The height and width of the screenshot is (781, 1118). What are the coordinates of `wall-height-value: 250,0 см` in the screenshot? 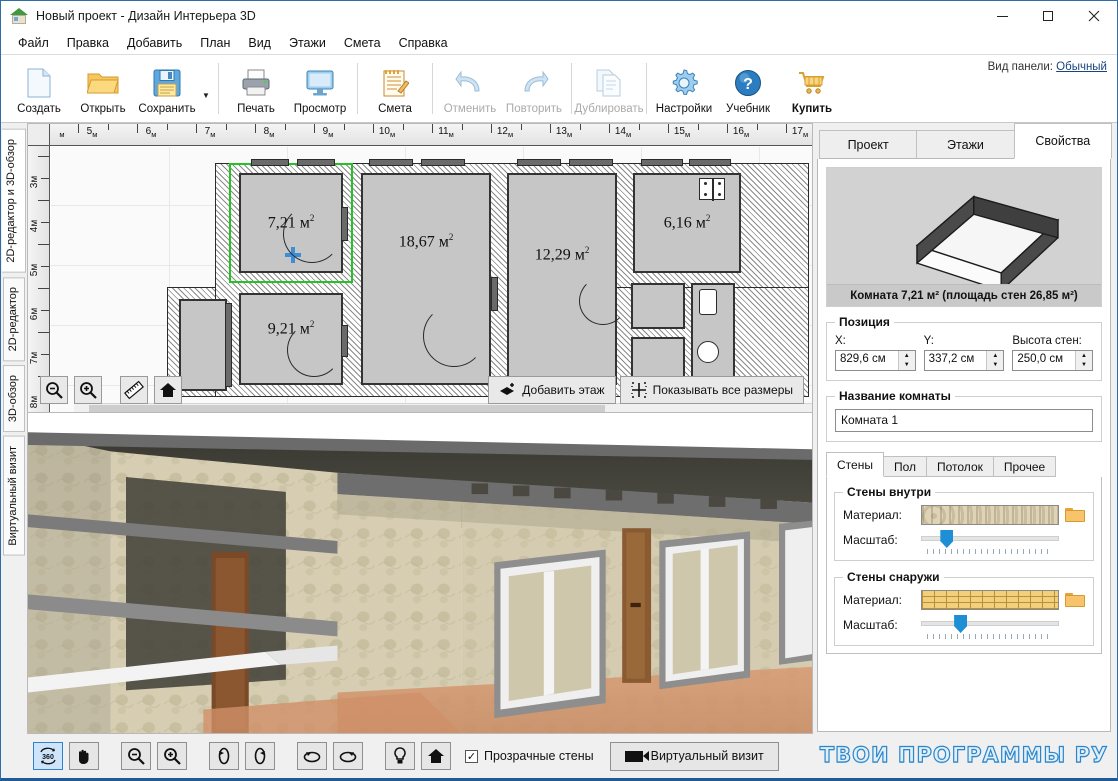 It's located at (1044, 360).